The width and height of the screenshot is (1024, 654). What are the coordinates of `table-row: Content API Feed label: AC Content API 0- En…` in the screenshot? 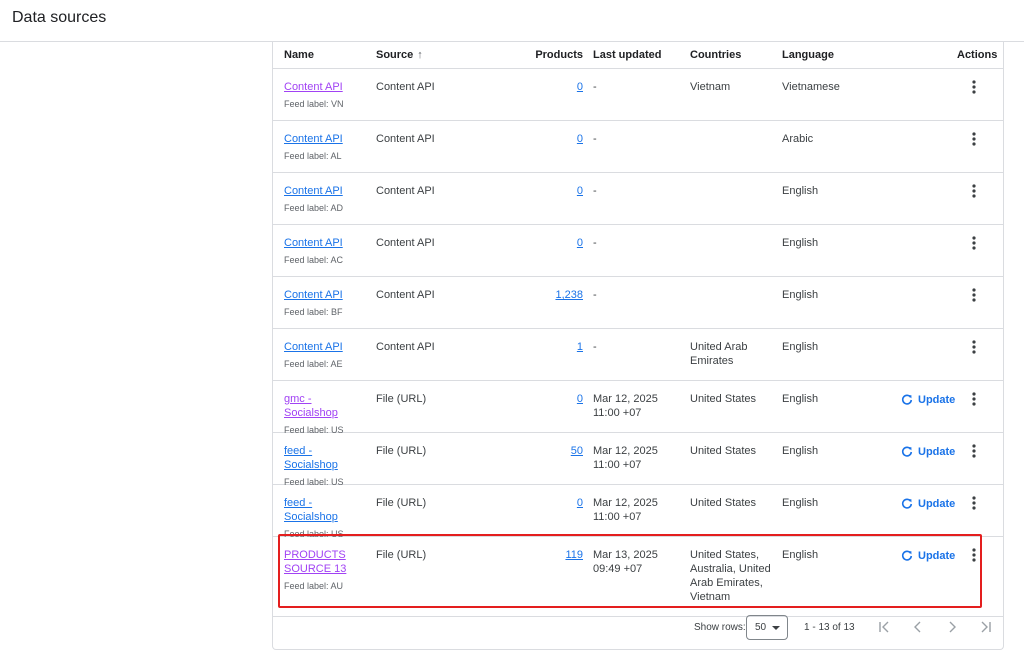 It's located at (638, 251).